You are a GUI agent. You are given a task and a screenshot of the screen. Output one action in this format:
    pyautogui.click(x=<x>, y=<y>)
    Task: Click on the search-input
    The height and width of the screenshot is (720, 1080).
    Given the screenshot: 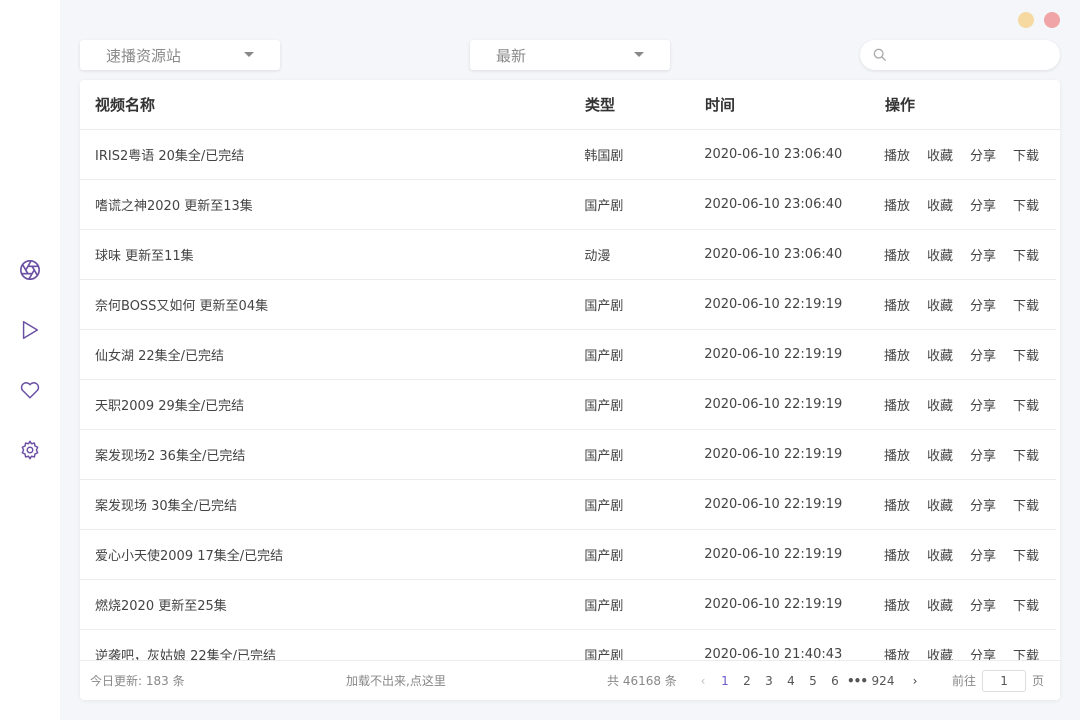 What is the action you would take?
    pyautogui.click(x=976, y=55)
    